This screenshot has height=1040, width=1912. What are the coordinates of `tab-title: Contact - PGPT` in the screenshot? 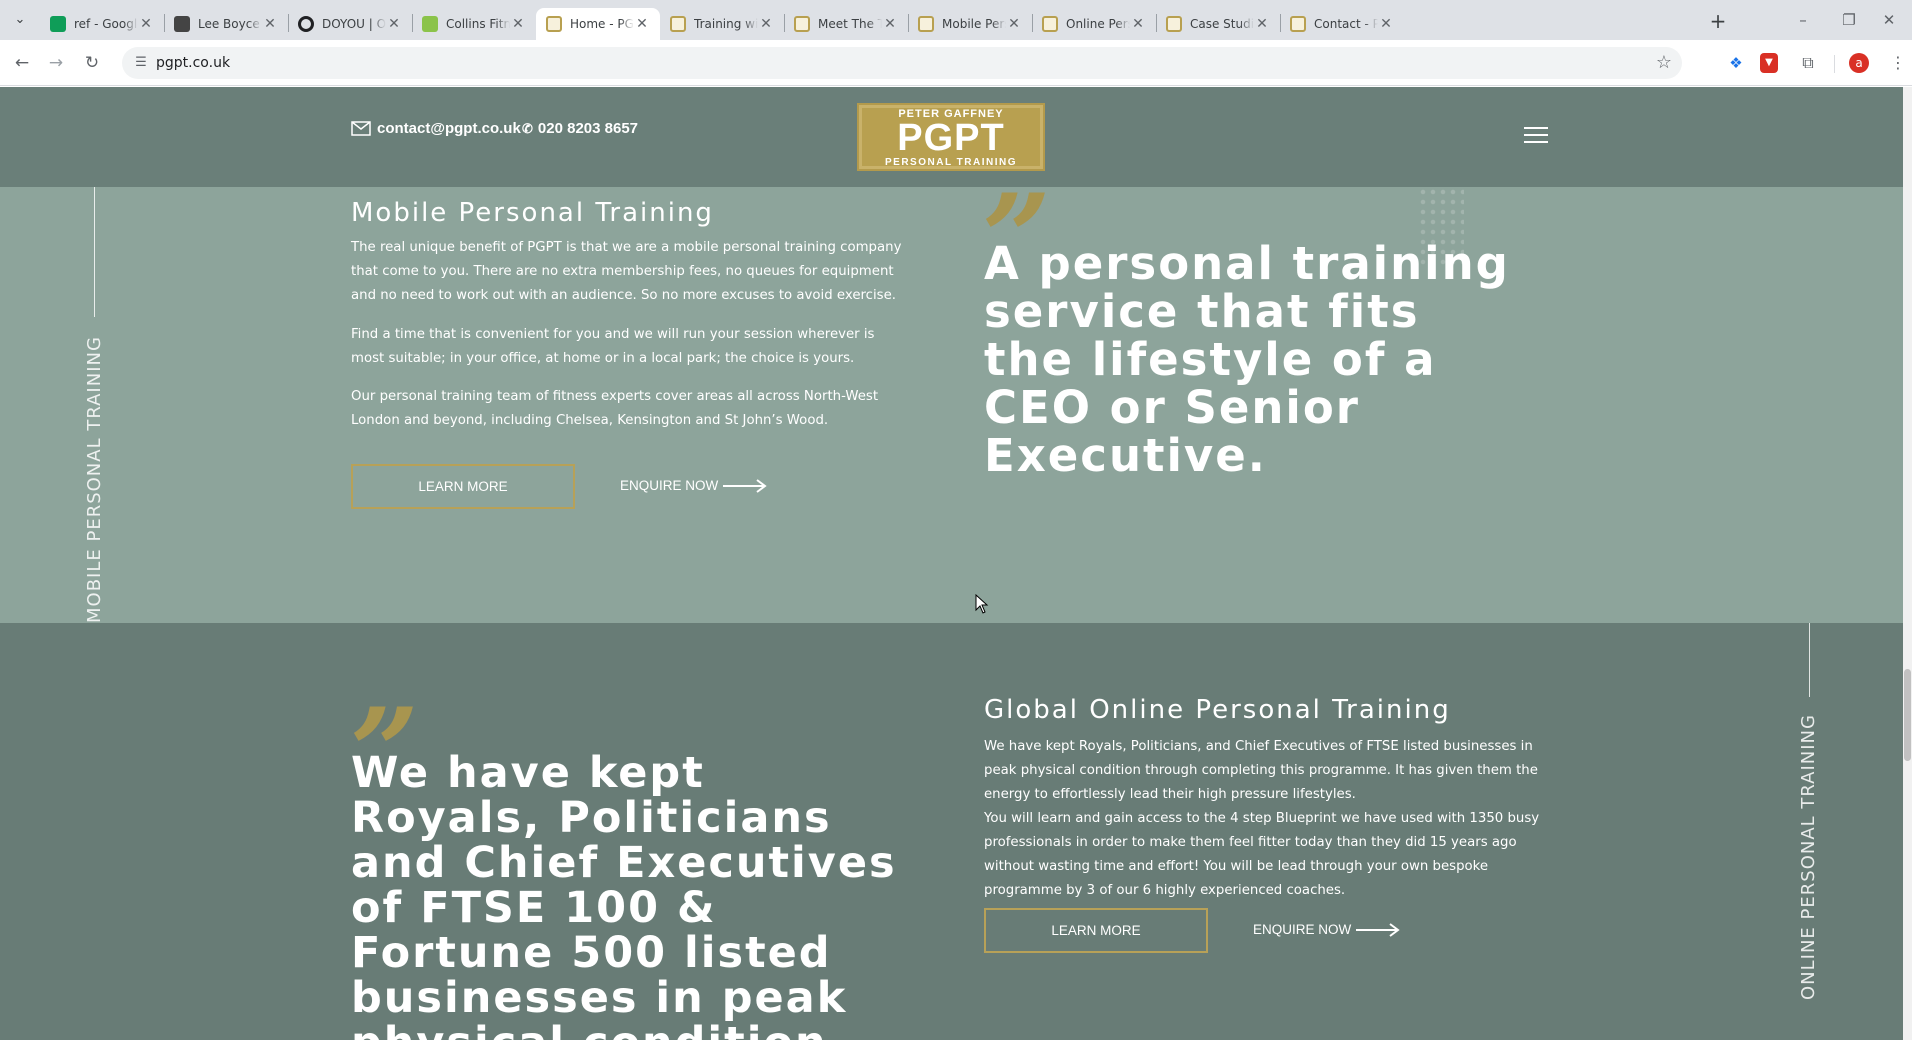 It's located at (1346, 24).